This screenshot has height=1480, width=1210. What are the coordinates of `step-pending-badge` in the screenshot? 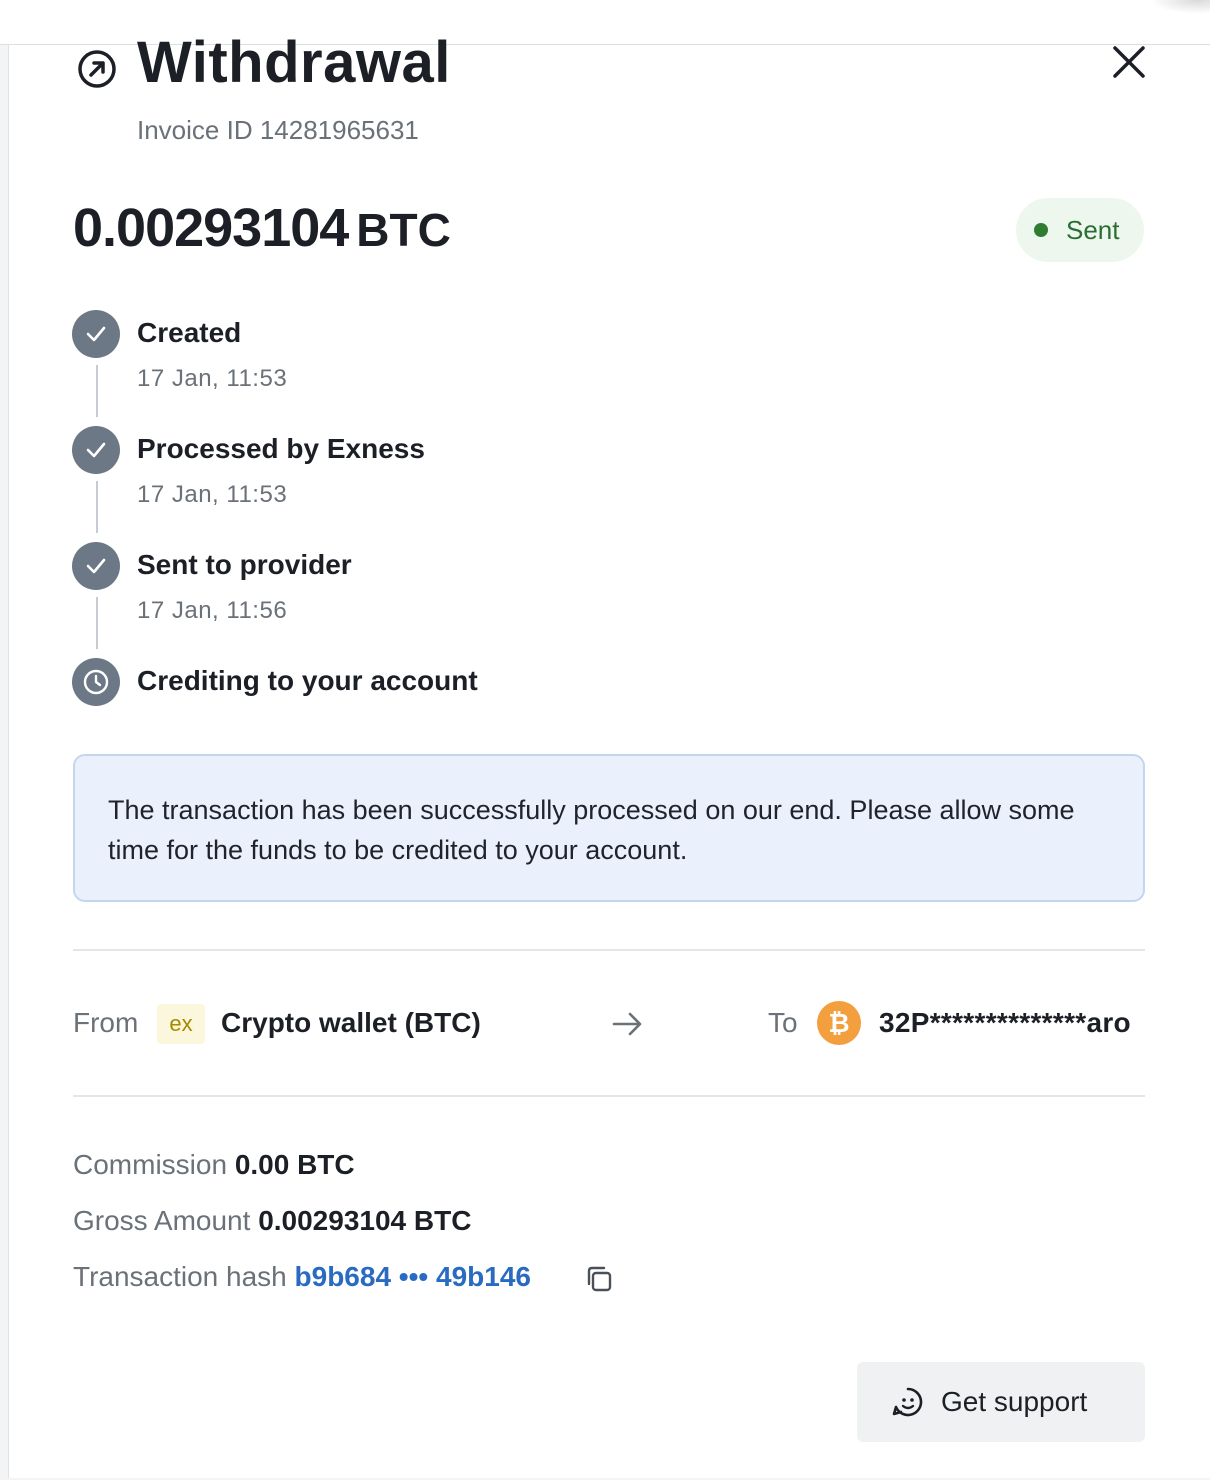 It's located at (96, 682).